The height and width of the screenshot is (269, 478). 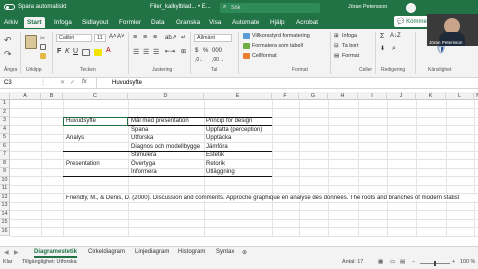 I want to click on tab-sidlayout: Sidlayout, so click(x=95, y=22).